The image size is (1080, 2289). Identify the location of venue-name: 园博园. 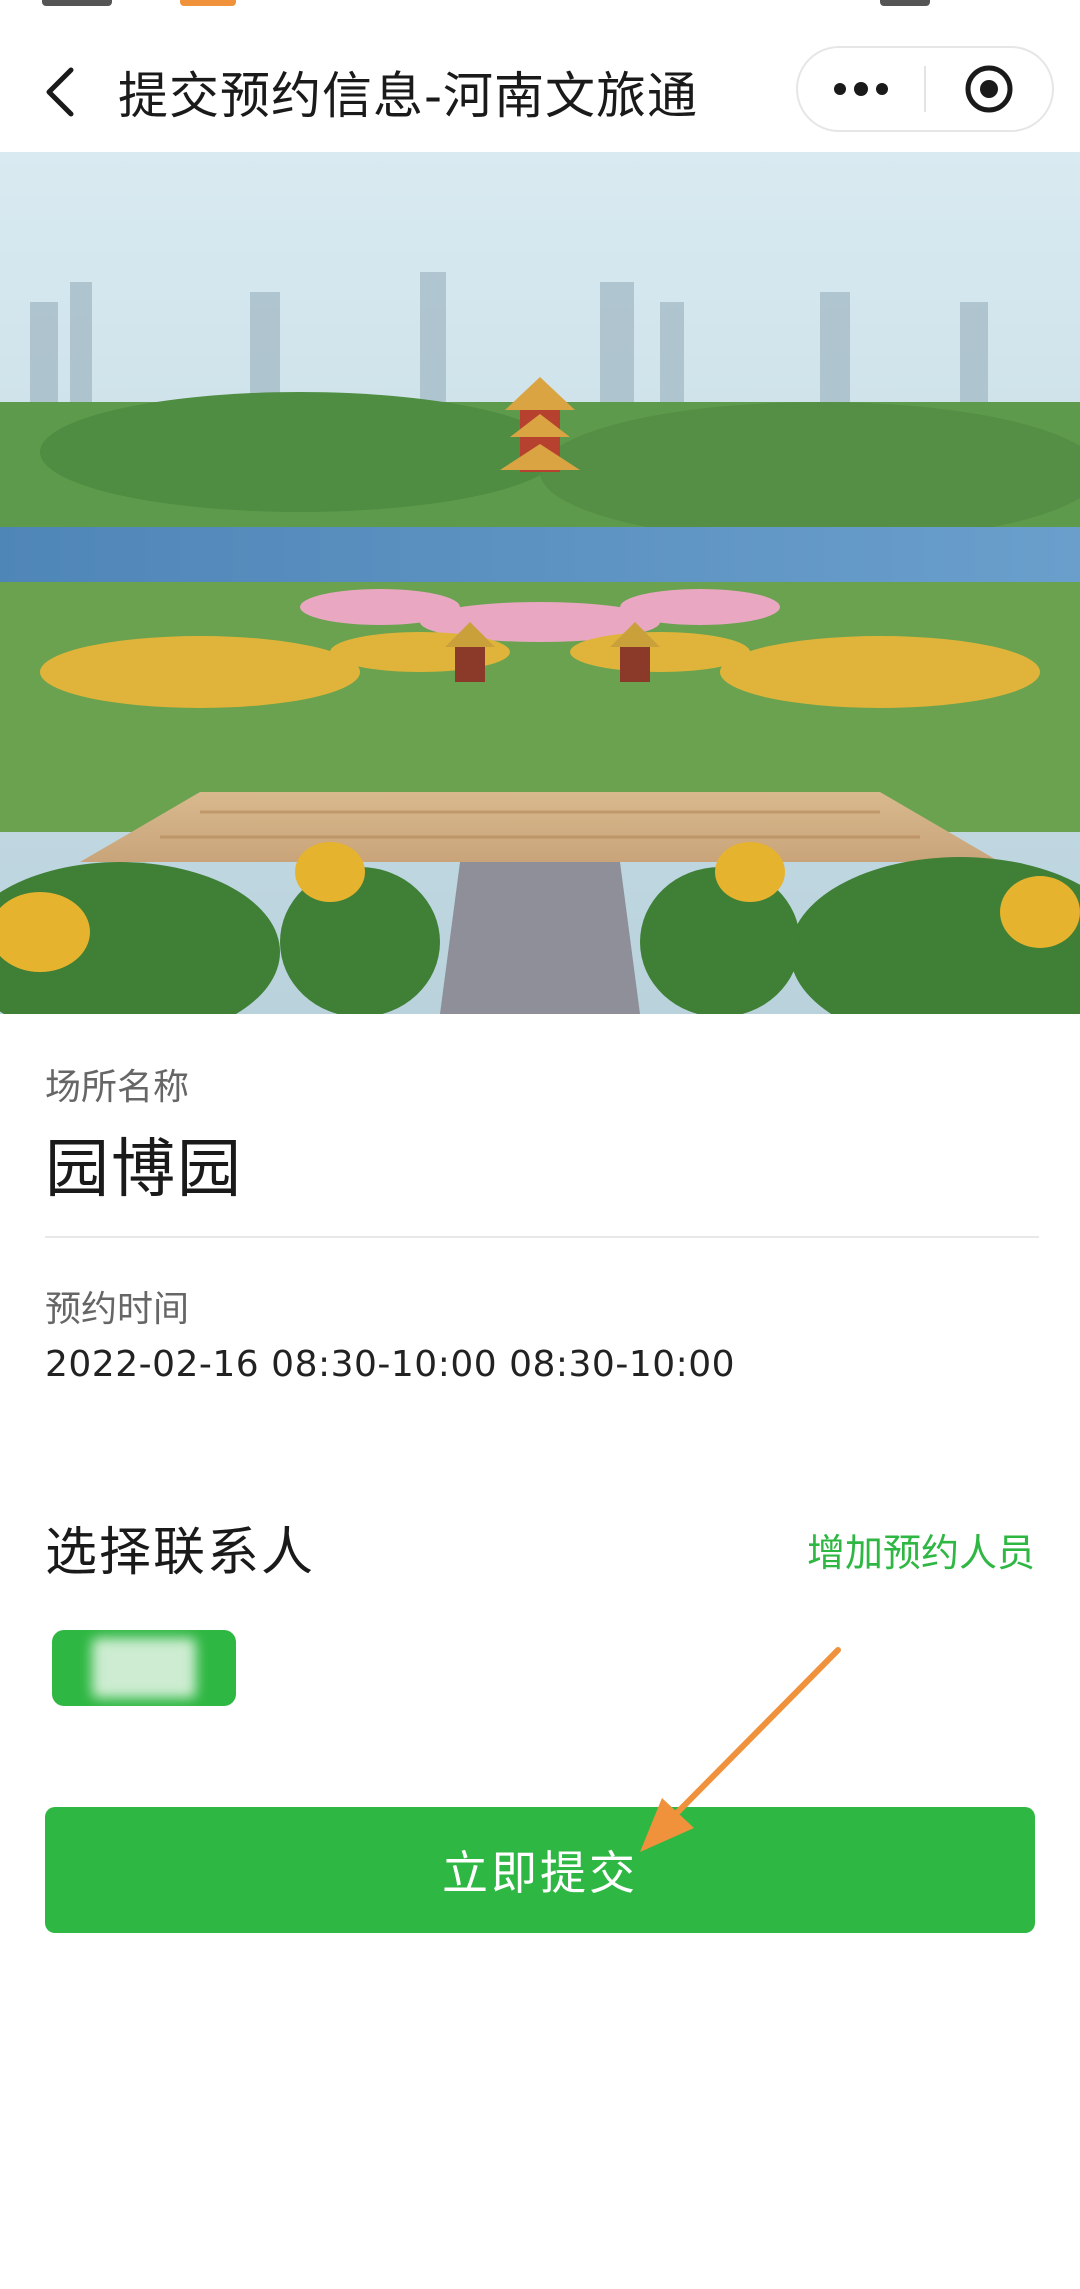
(144, 1170).